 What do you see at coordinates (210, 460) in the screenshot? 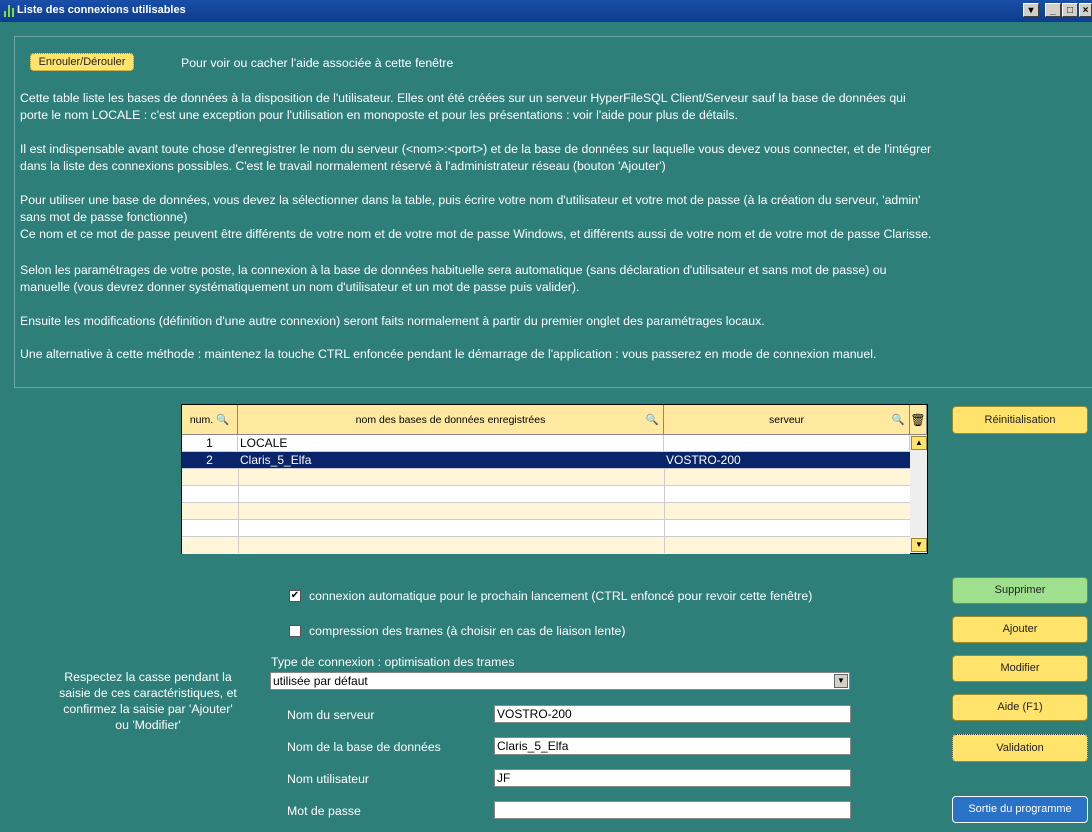
I see `row-num: 2` at bounding box center [210, 460].